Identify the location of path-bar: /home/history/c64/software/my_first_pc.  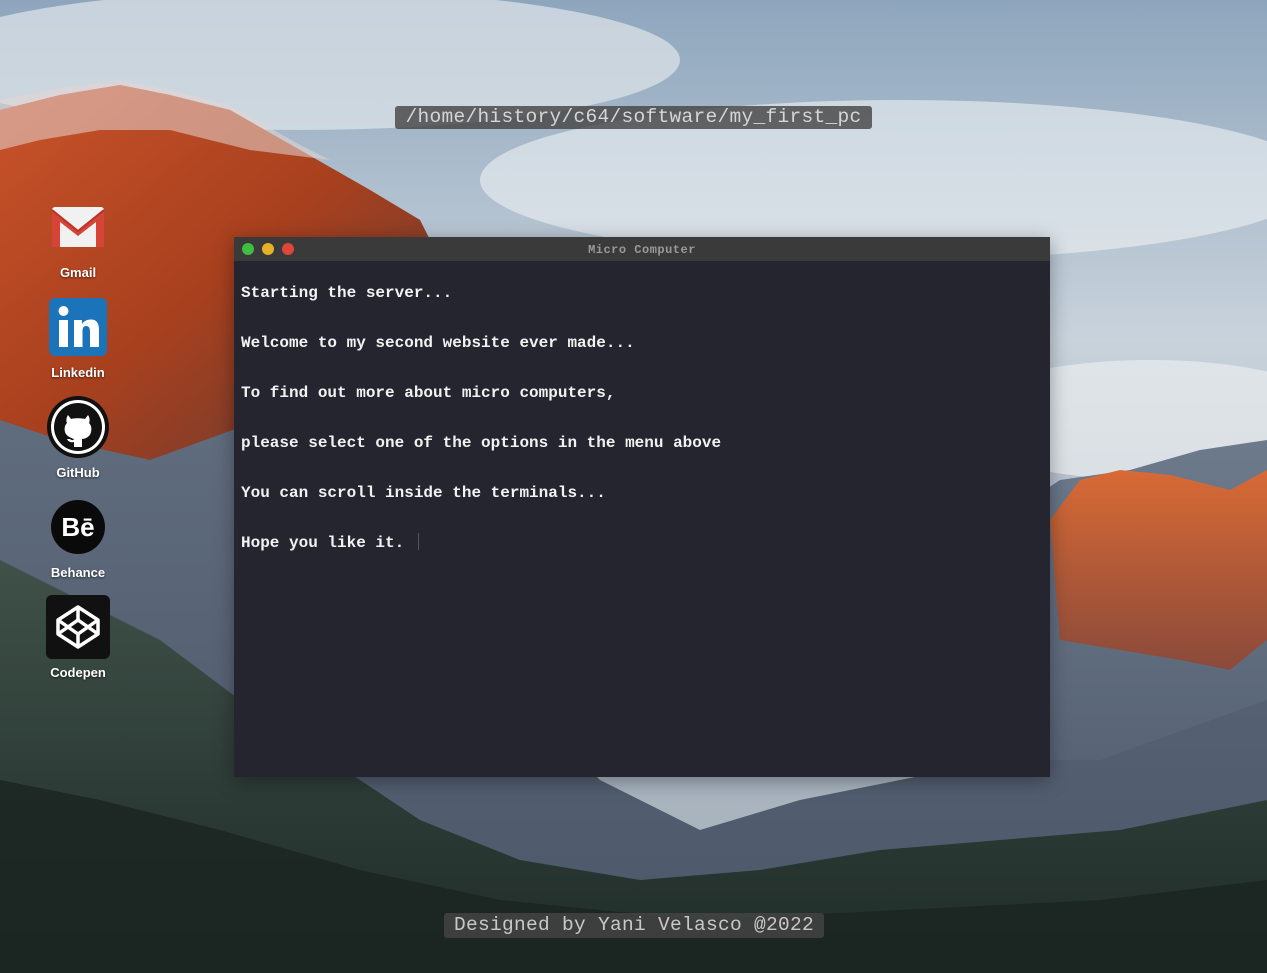
(633, 117).